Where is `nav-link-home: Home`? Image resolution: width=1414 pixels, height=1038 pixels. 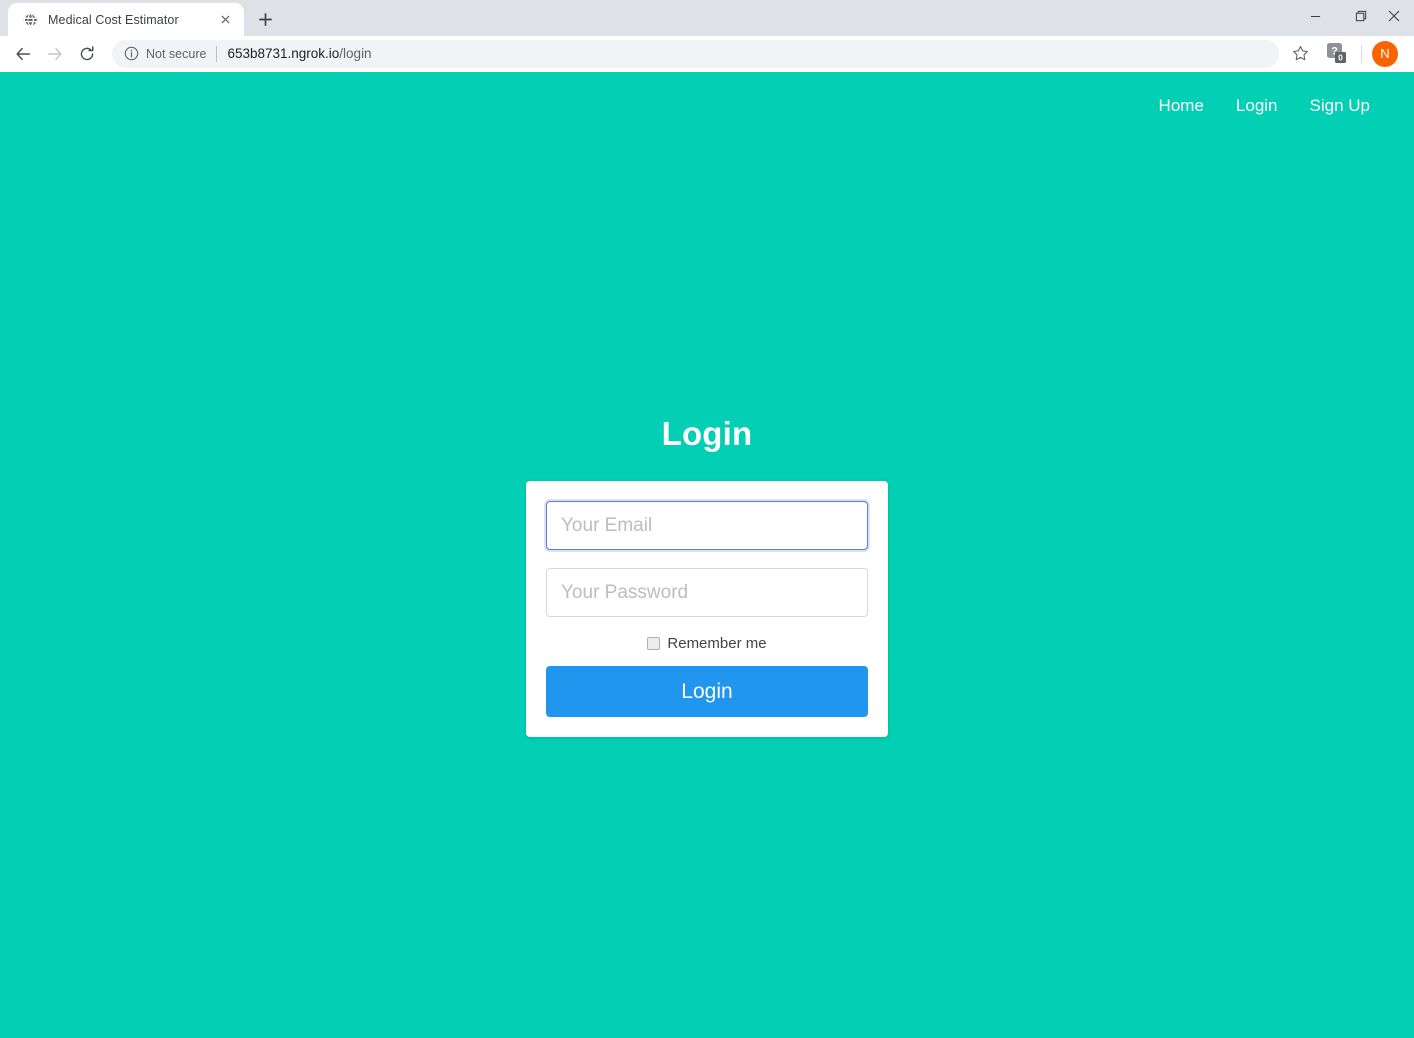 nav-link-home: Home is located at coordinates (1181, 106).